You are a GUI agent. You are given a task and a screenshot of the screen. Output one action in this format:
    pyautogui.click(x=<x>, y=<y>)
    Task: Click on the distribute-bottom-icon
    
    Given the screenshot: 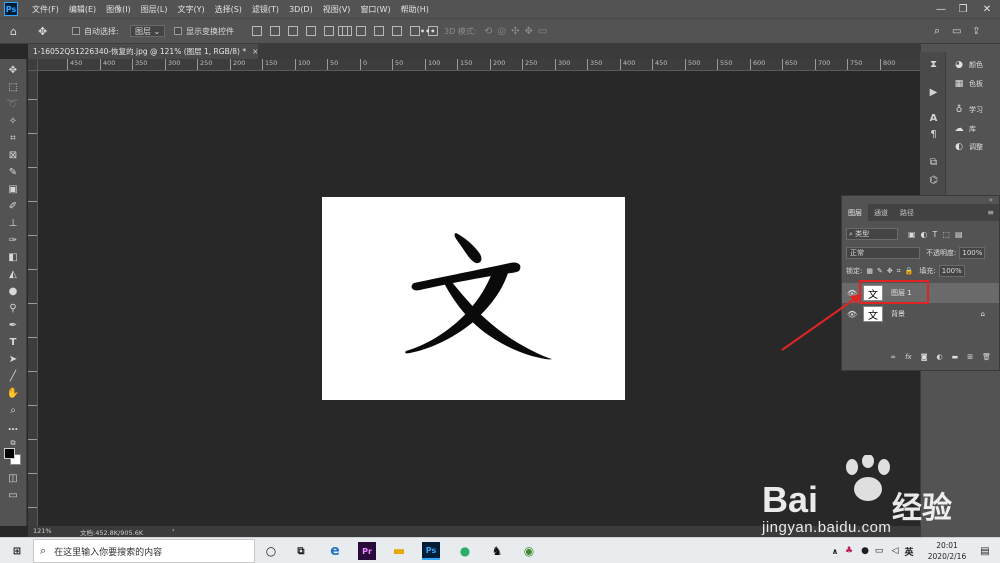 What is the action you would take?
    pyautogui.click(x=379, y=31)
    